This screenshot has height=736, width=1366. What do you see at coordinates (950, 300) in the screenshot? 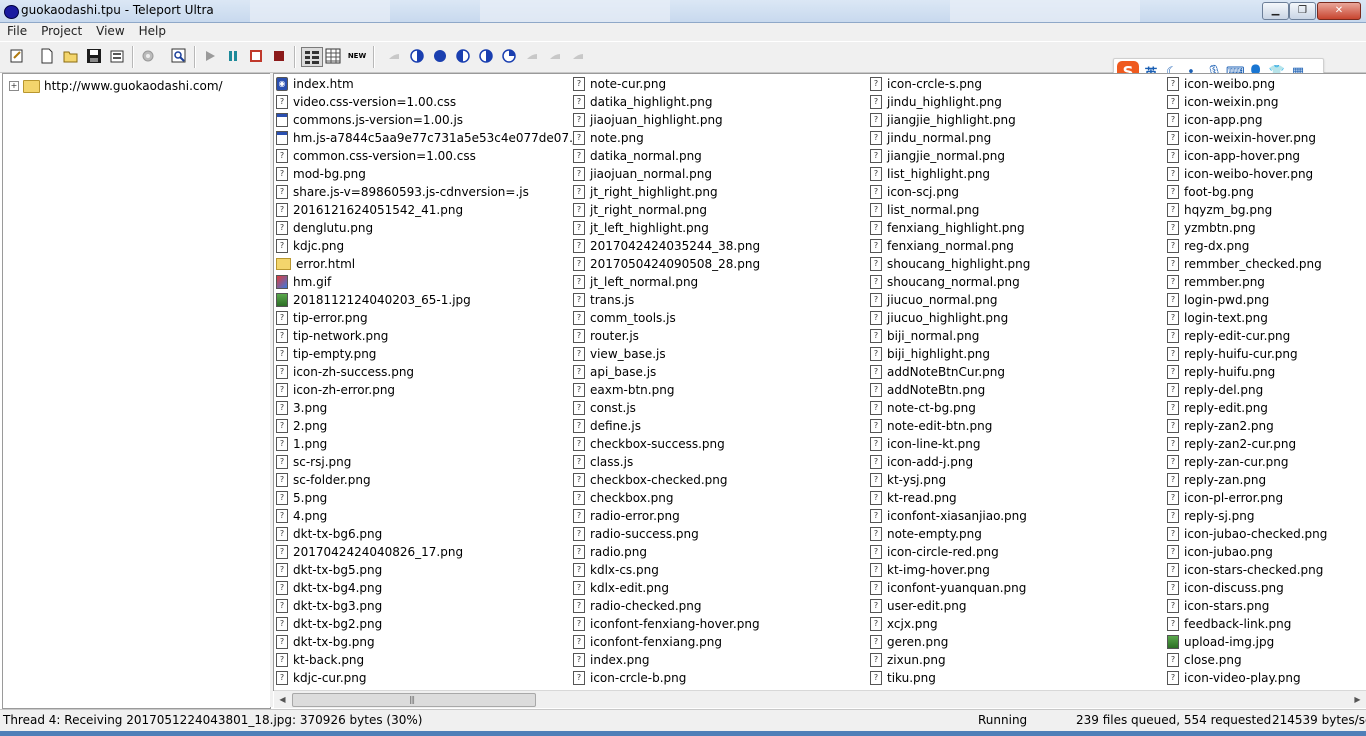
I see `file-list-item: ? jiucuo_normal.png` at bounding box center [950, 300].